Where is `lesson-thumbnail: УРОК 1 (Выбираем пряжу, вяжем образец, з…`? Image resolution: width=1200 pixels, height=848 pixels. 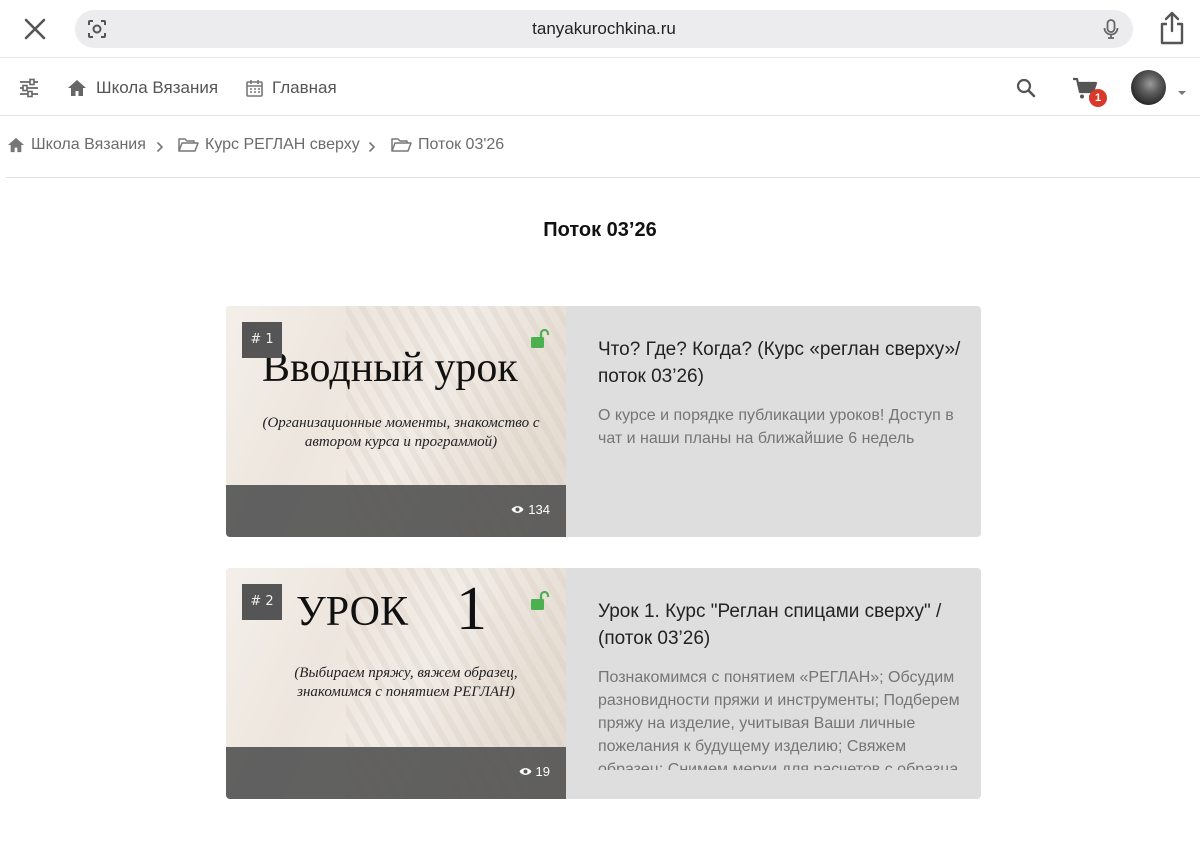
lesson-thumbnail: УРОК 1 (Выбираем пряжу, вяжем образец, з… is located at coordinates (396, 683).